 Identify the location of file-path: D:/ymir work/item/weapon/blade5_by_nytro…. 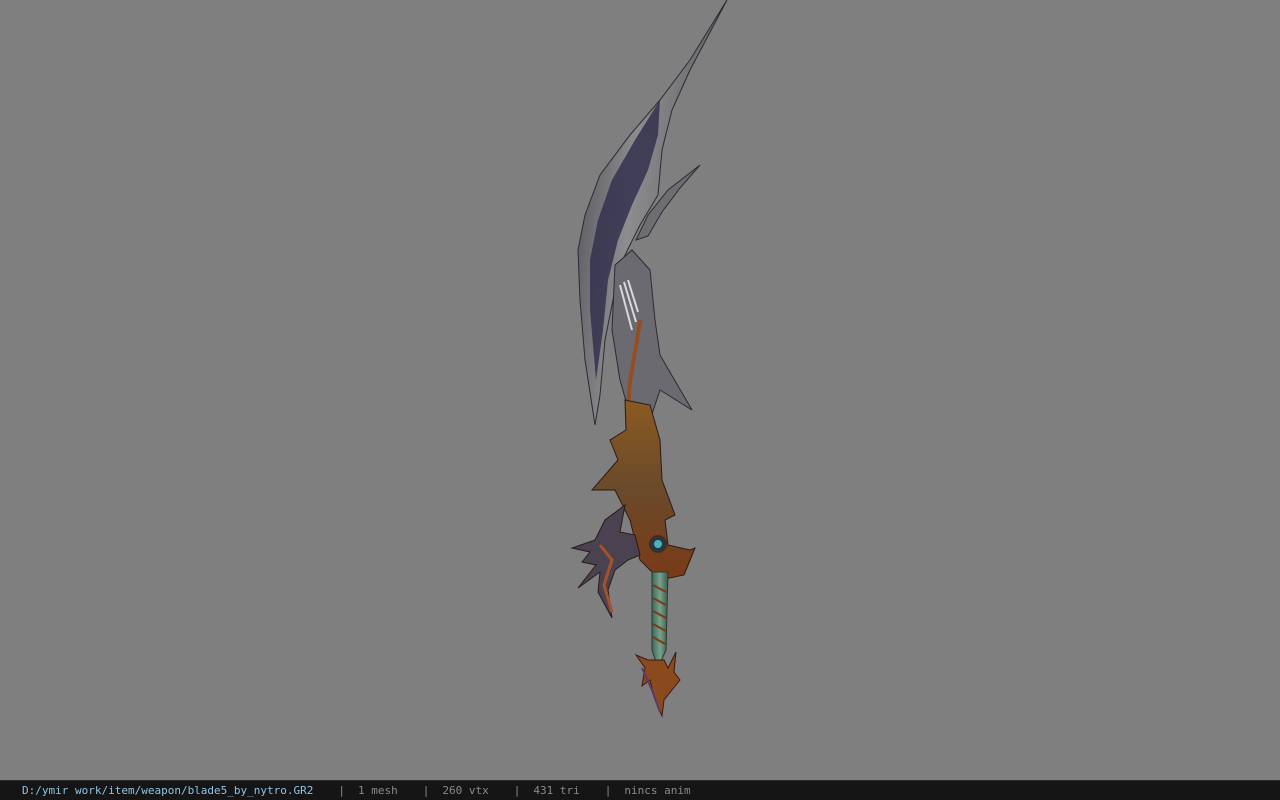
(168, 790).